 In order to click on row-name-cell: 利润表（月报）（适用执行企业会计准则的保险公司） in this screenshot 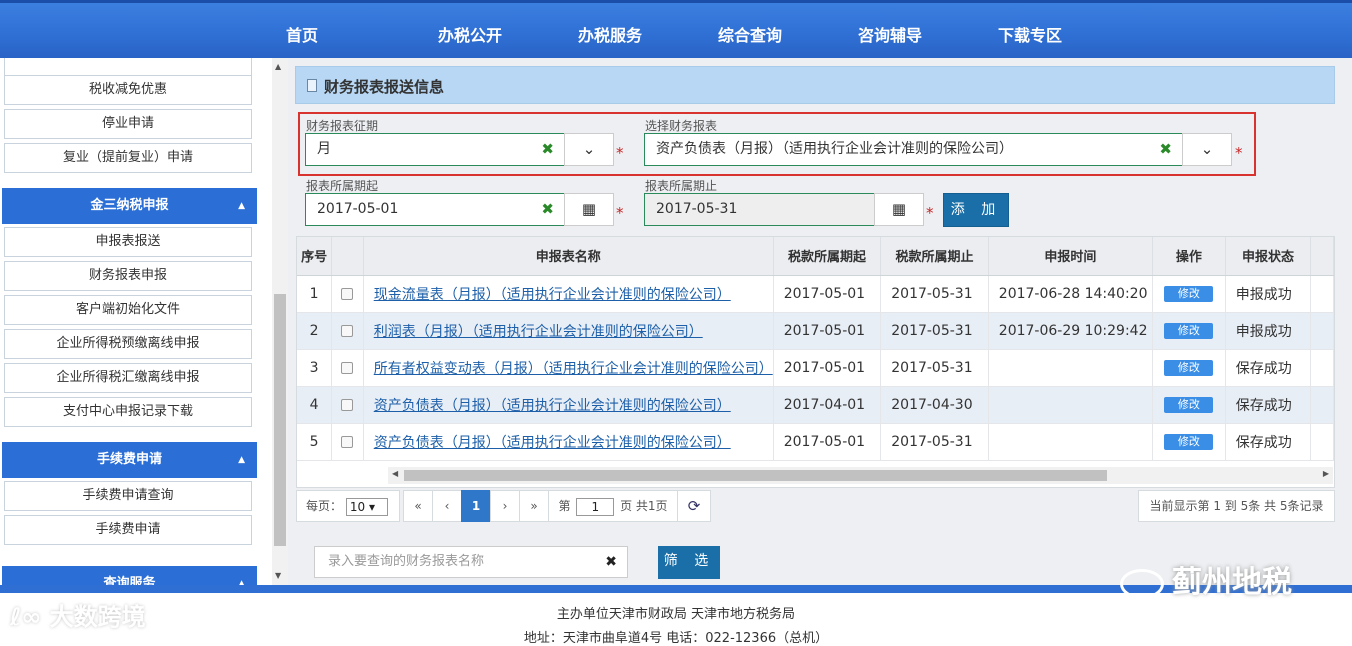, I will do `click(568, 331)`.